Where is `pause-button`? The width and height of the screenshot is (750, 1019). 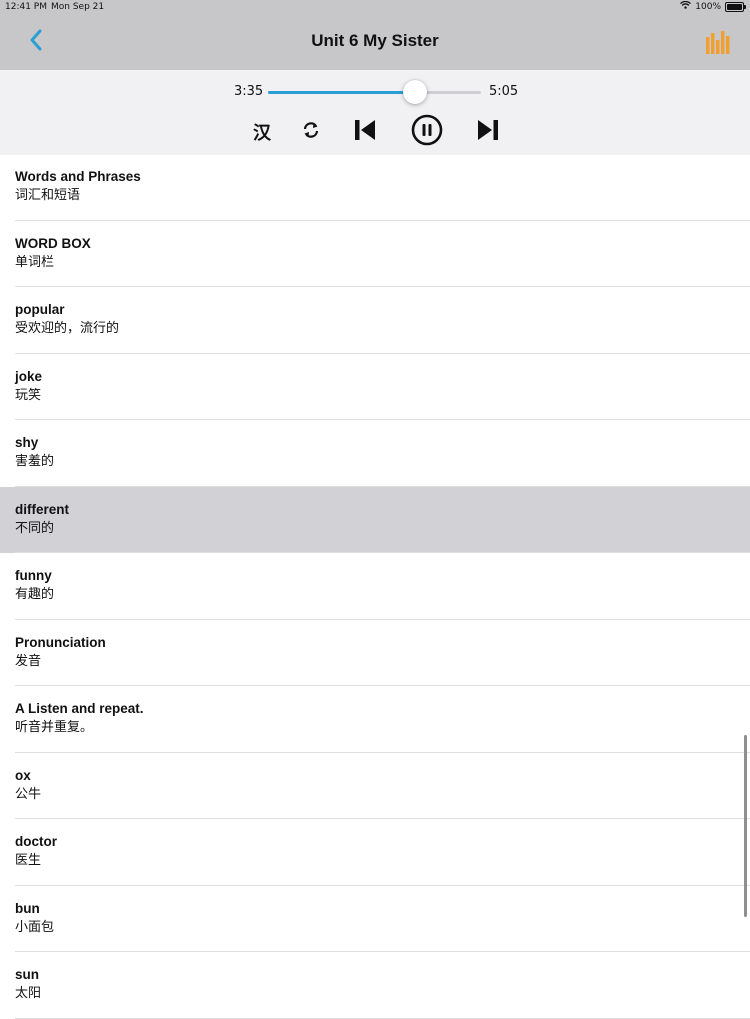 pause-button is located at coordinates (427, 132).